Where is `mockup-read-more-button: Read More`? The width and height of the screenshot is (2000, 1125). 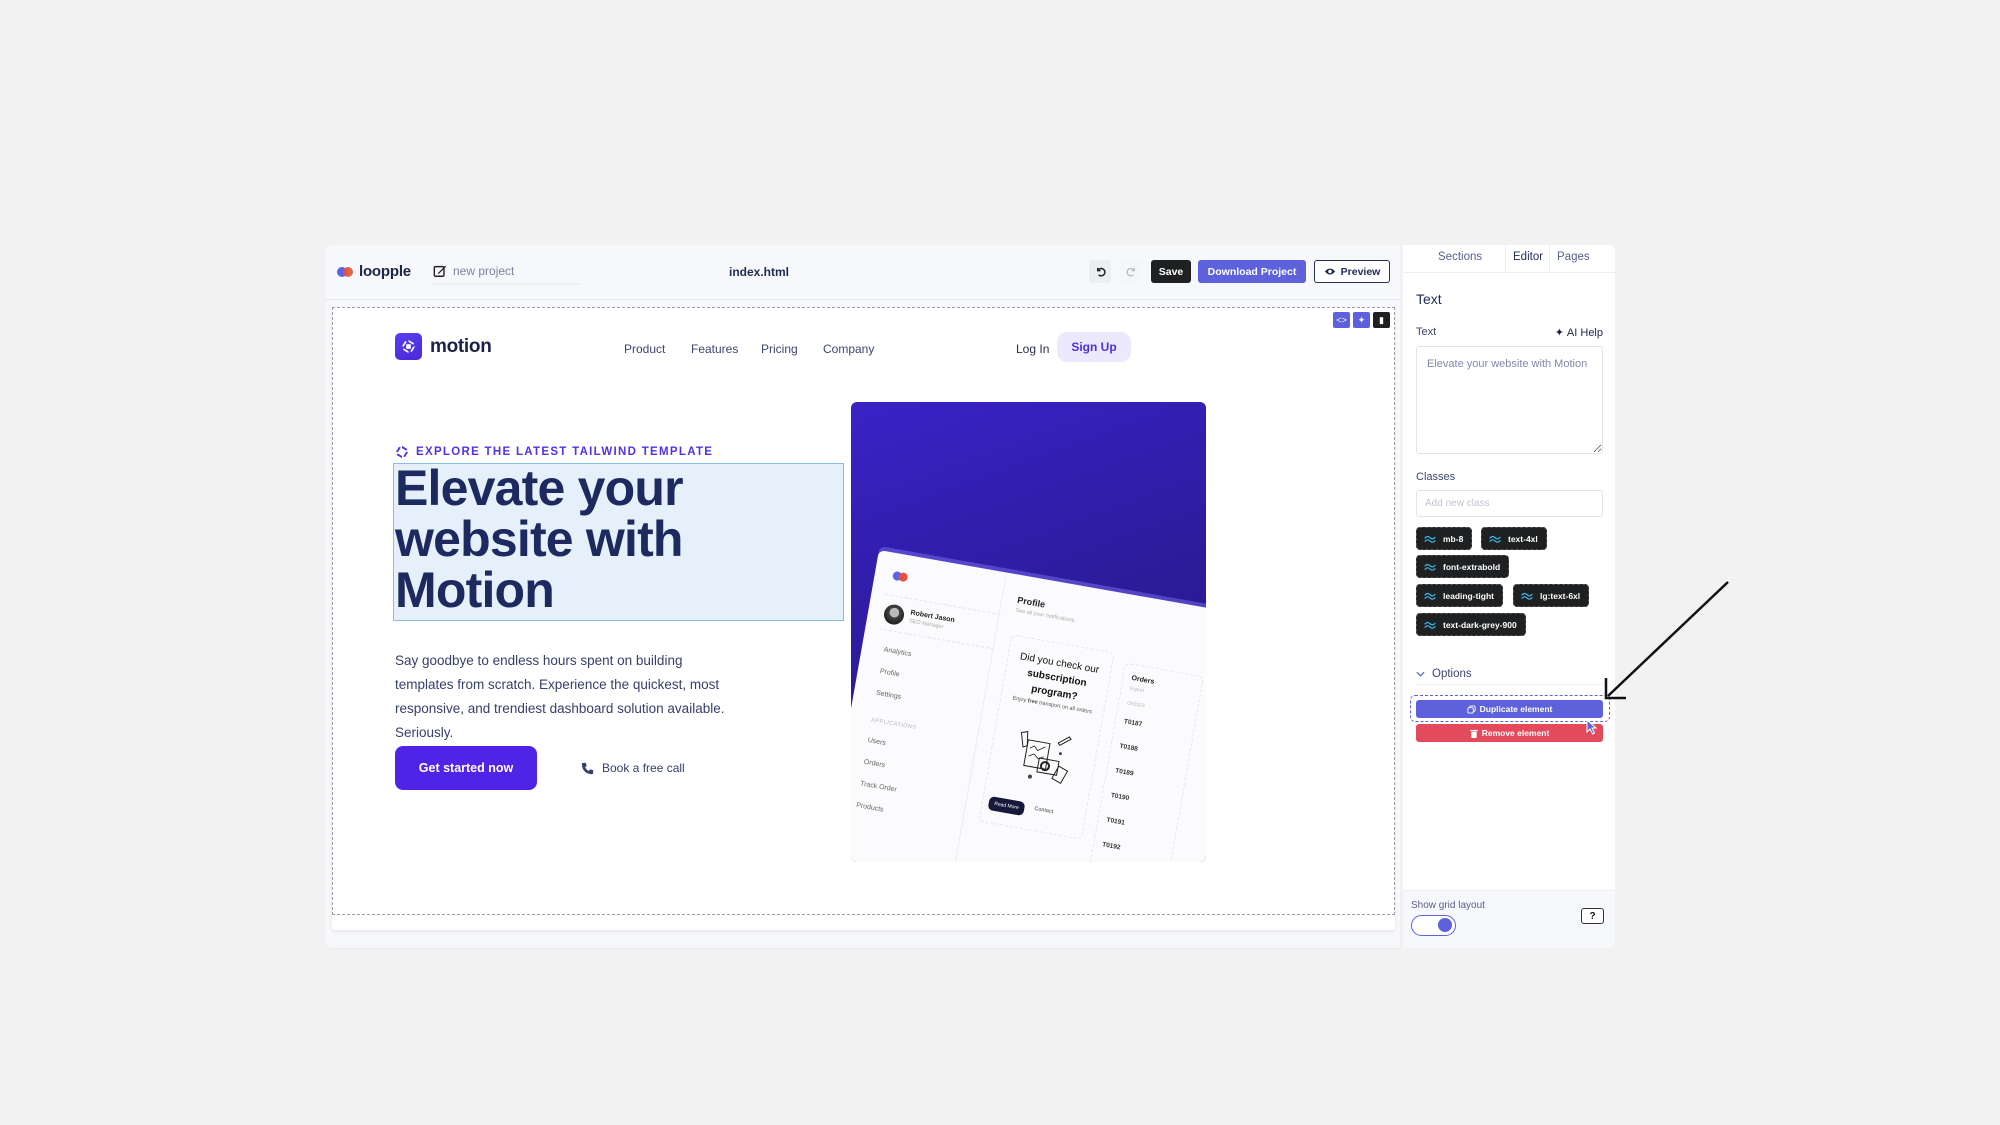 mockup-read-more-button: Read More is located at coordinates (1006, 806).